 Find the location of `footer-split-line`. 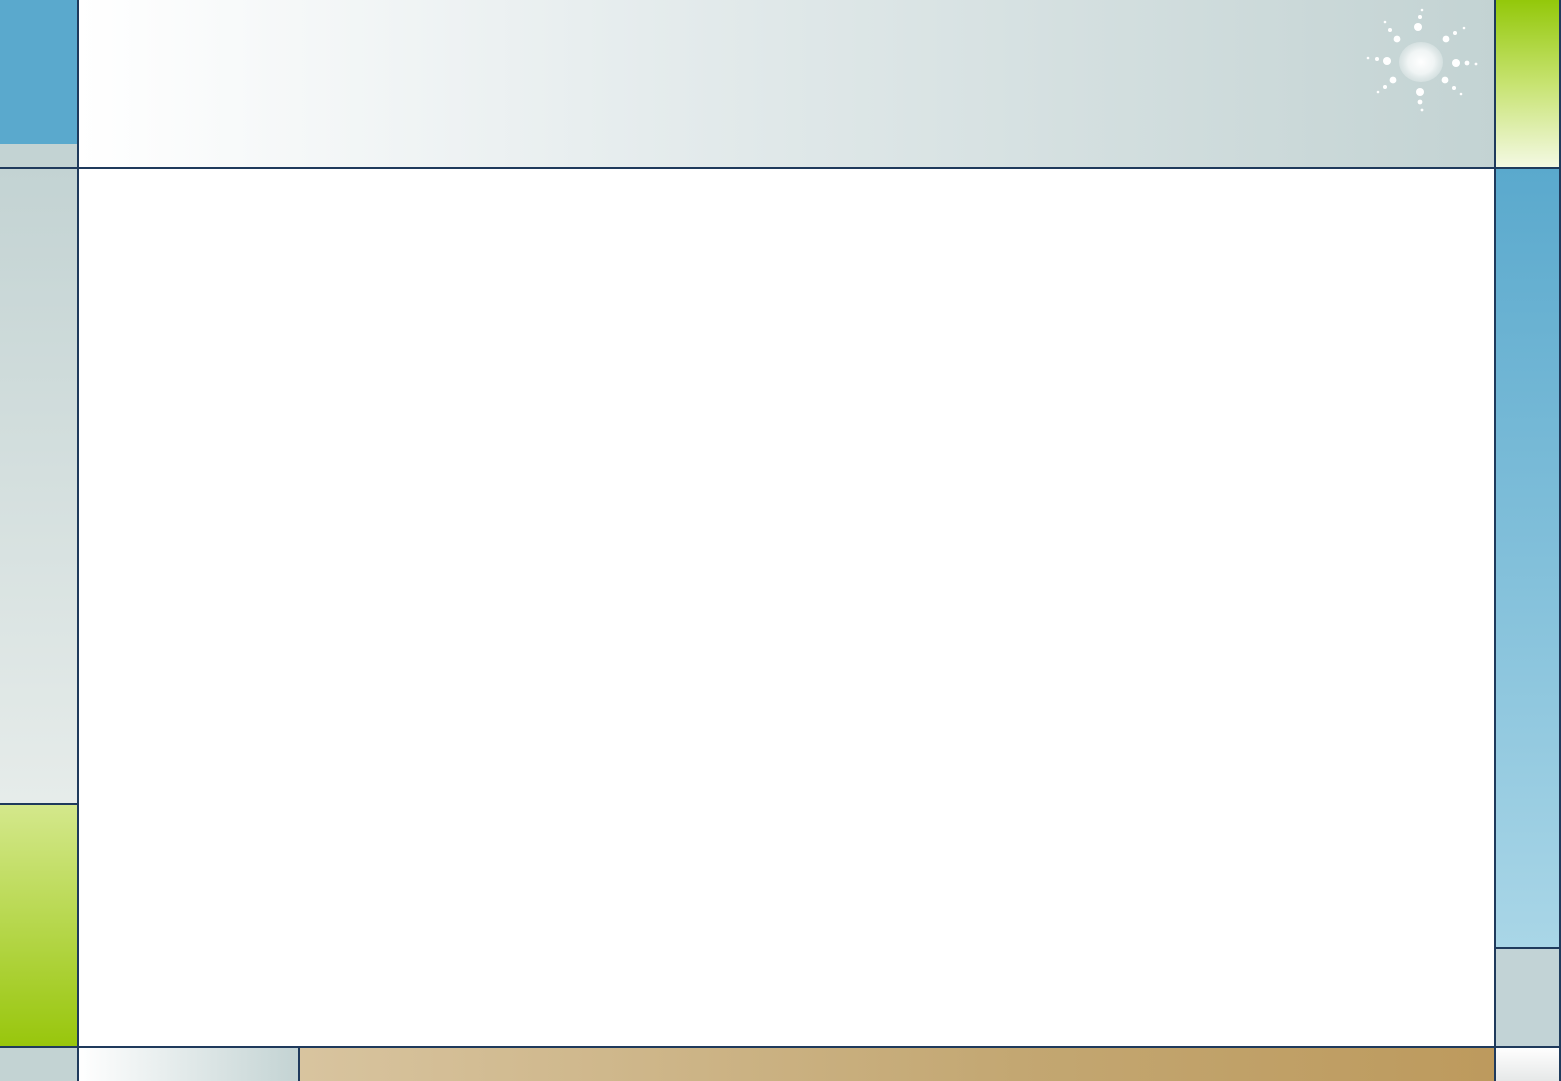

footer-split-line is located at coordinates (299, 1064).